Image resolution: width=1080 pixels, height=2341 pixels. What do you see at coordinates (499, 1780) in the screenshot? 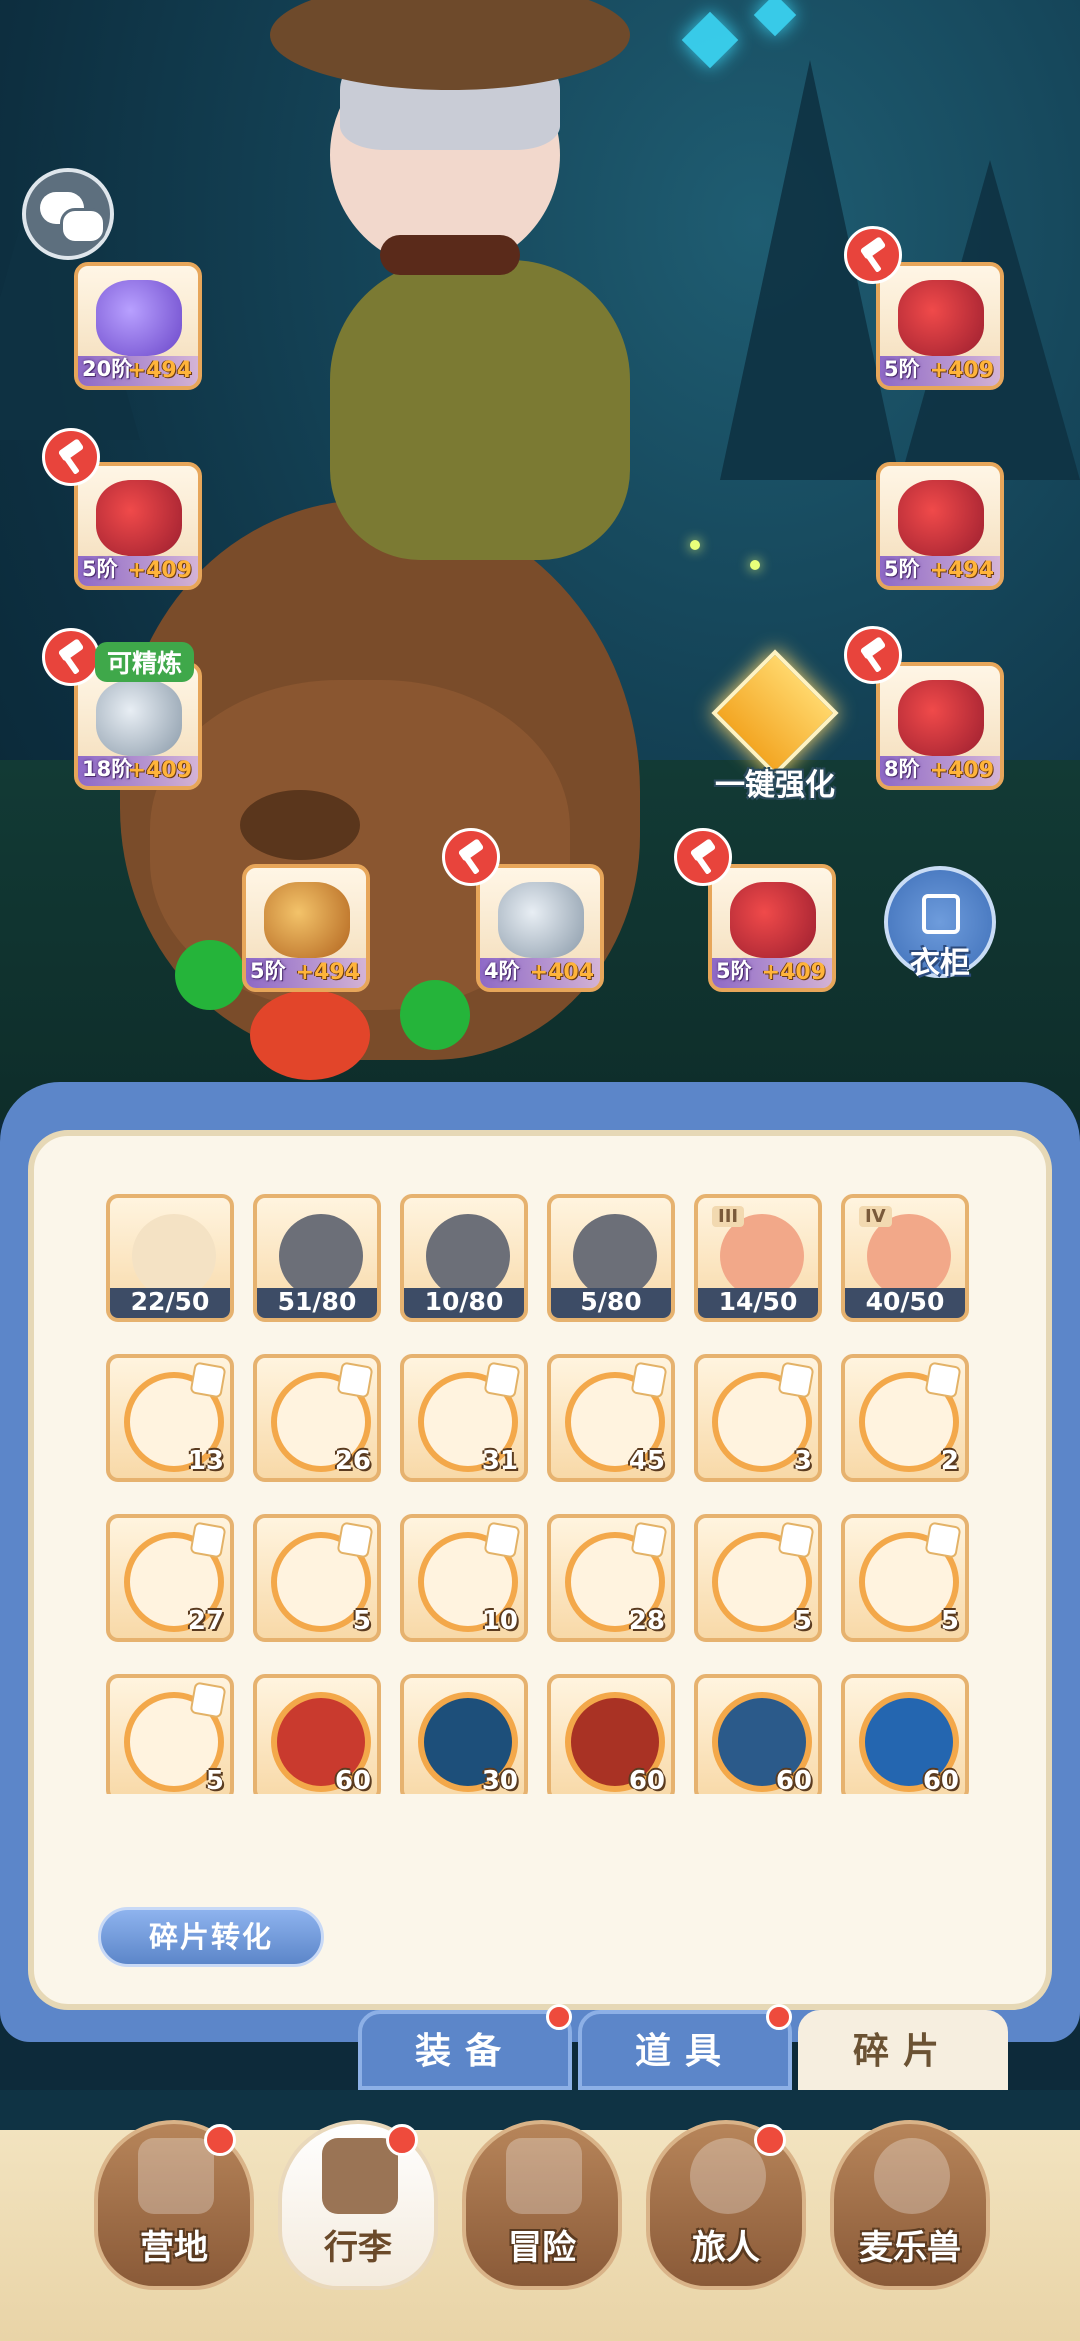
I see `fragment-count: 30` at bounding box center [499, 1780].